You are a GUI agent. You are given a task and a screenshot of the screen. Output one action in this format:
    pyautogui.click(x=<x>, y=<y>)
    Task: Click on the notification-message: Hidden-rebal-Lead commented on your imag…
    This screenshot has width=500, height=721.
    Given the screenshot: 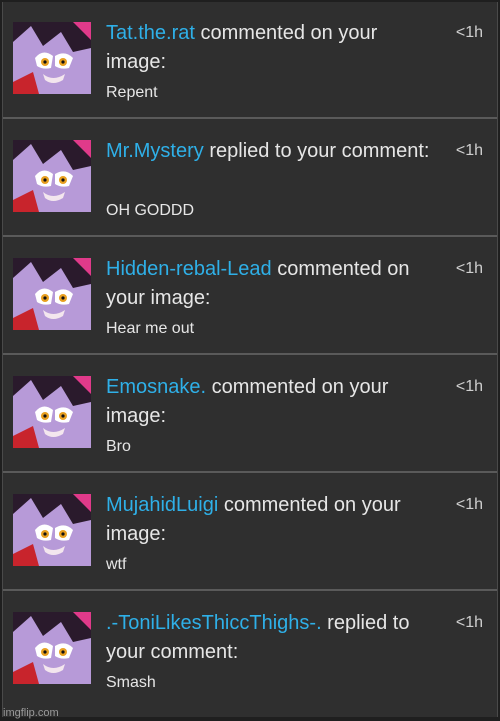 What is the action you would take?
    pyautogui.click(x=271, y=284)
    